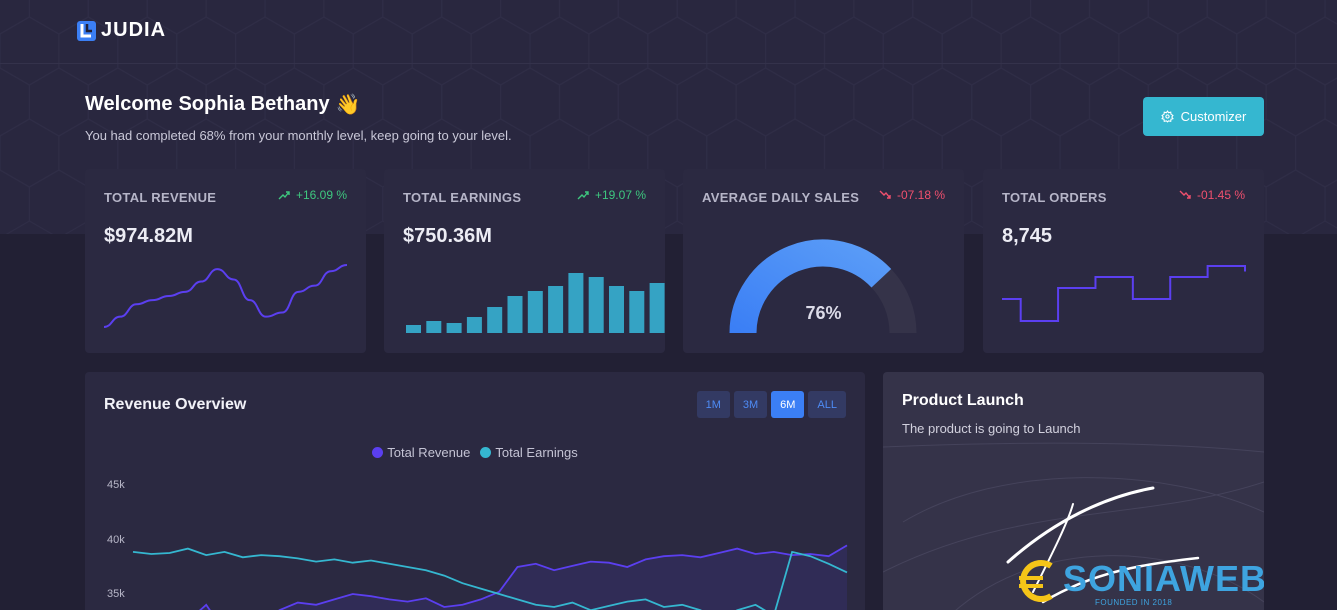 The image size is (1337, 610). Describe the element at coordinates (225, 261) in the screenshot. I see `stat-card-total-revenue: TOTAL REVENUE +16.09 % $974.82M` at that location.